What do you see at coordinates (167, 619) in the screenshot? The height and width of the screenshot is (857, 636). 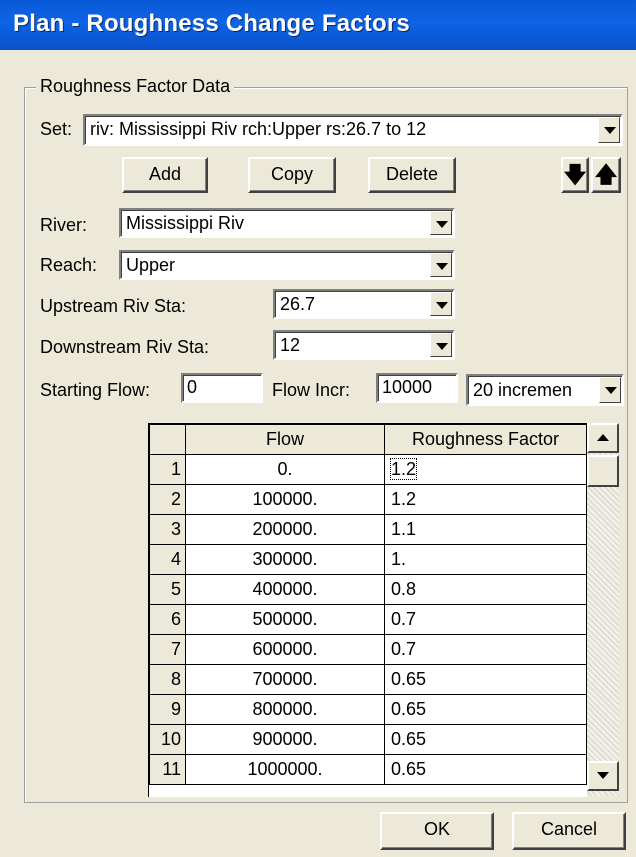 I see `row-number: 6` at bounding box center [167, 619].